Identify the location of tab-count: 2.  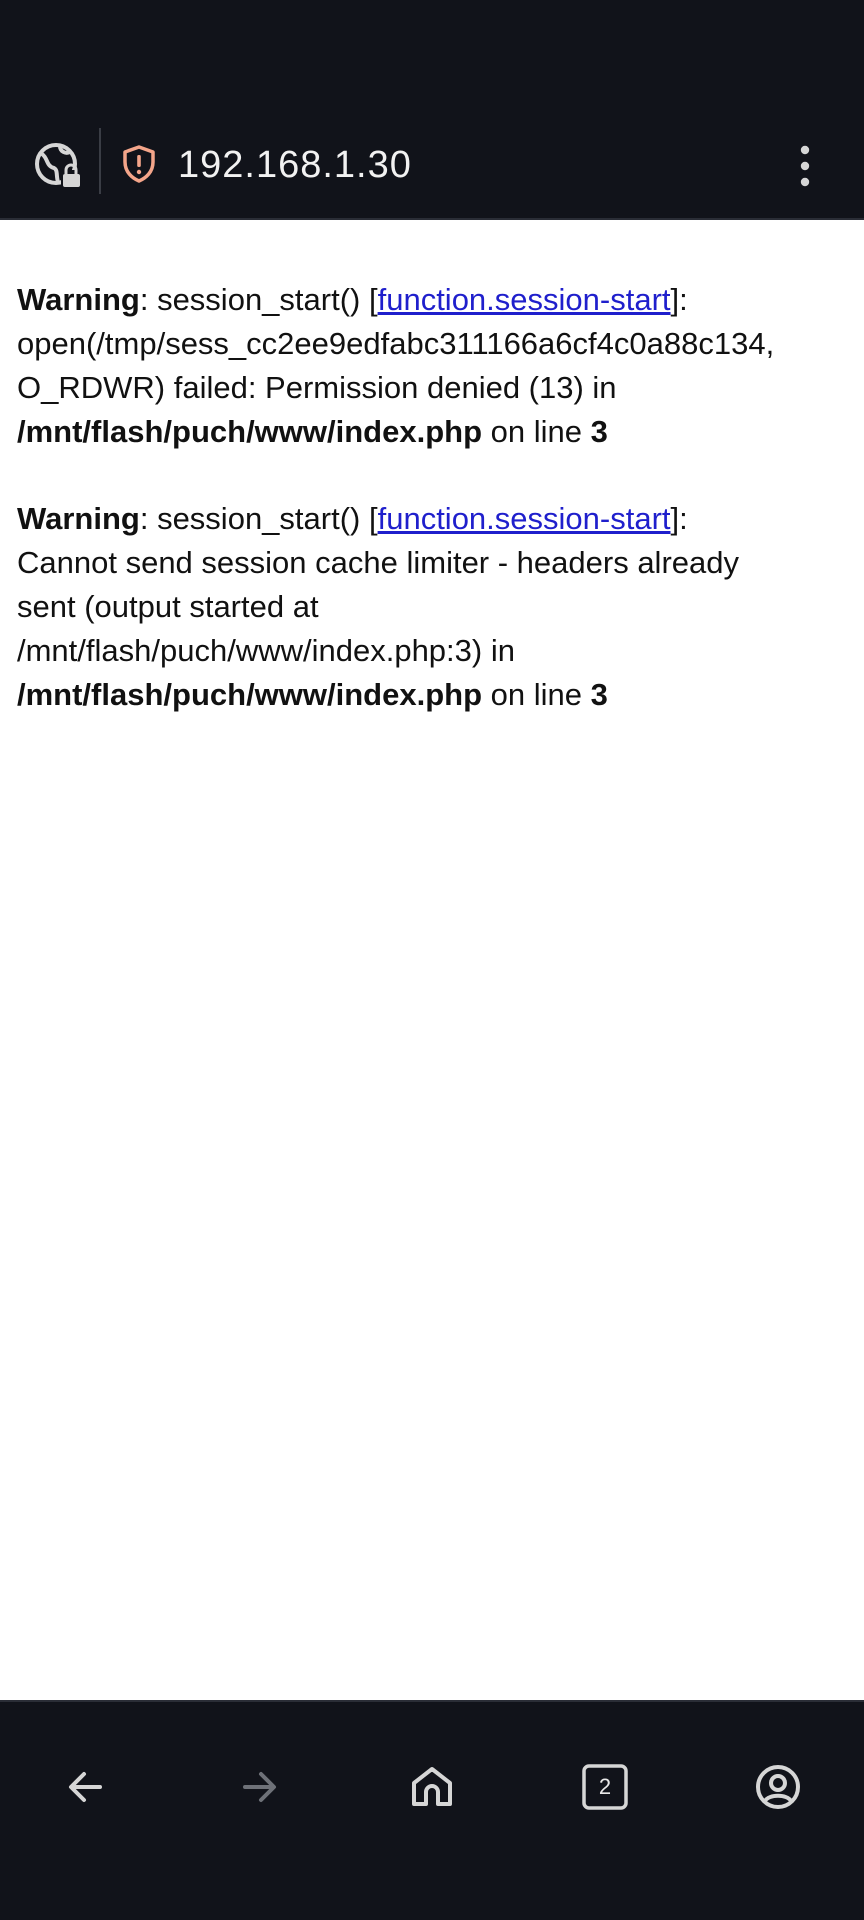
(605, 1786).